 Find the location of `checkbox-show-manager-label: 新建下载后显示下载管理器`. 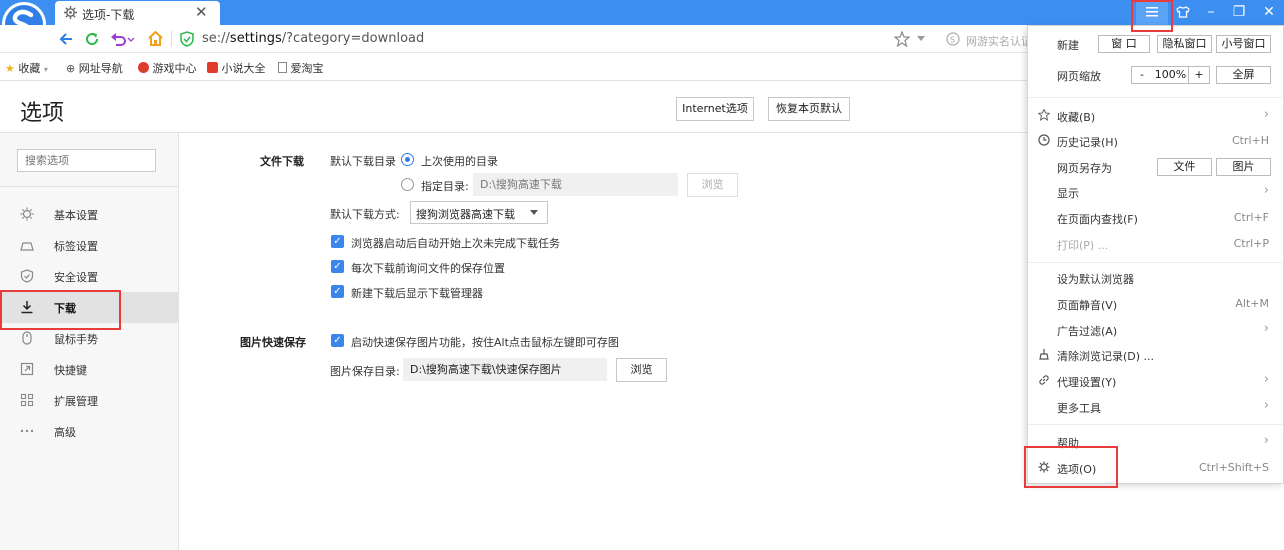

checkbox-show-manager-label: 新建下载后显示下载管理器 is located at coordinates (417, 293).